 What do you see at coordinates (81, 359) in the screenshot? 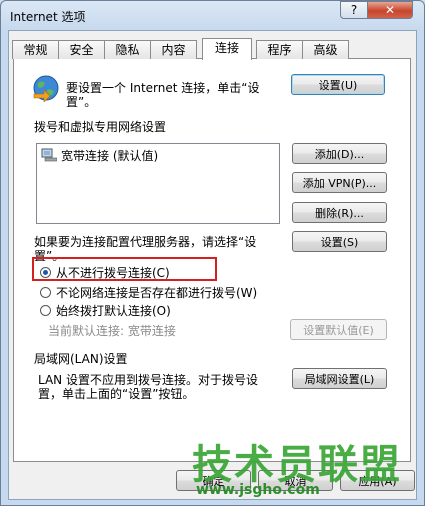
I see `lan-heading: 局域网(LAN)设置` at bounding box center [81, 359].